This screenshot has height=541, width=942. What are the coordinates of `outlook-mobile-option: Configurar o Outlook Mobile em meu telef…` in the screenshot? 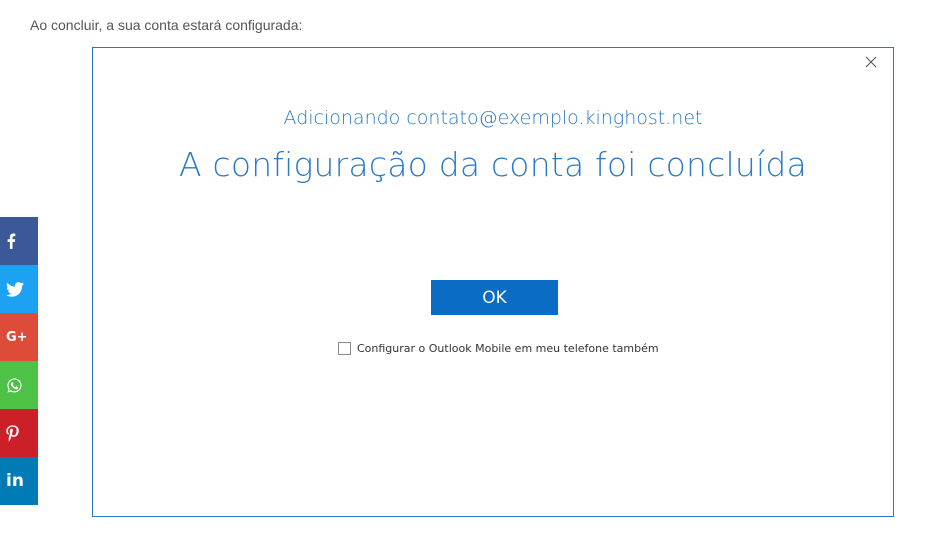 It's located at (498, 348).